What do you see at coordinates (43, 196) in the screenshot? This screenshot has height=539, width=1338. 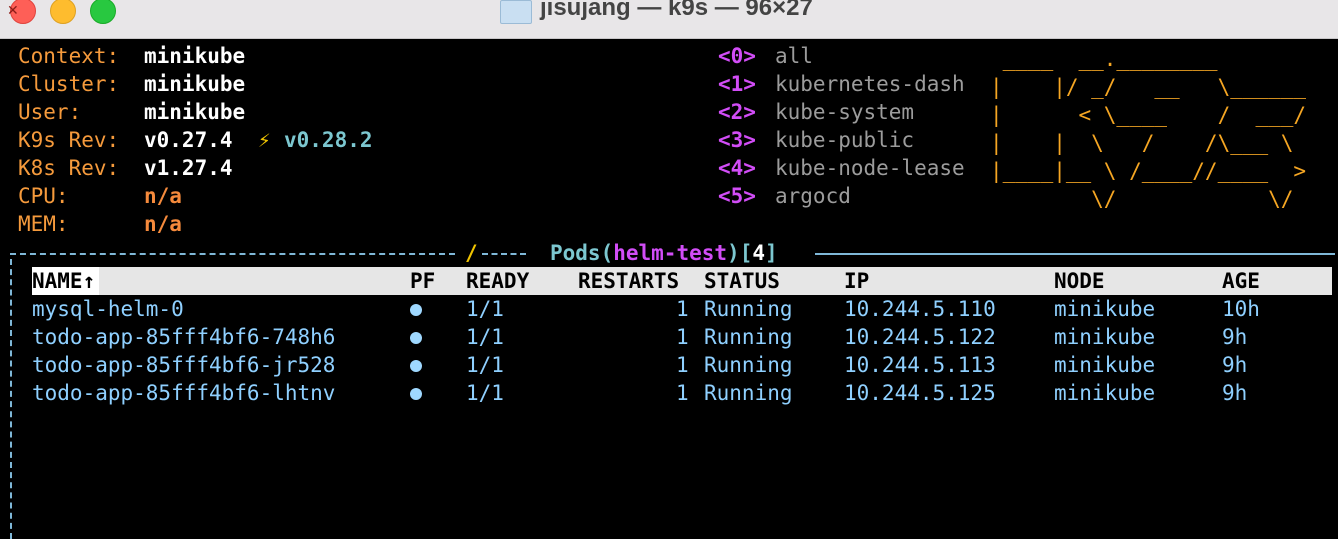 I see `cpu-label: CPU:` at bounding box center [43, 196].